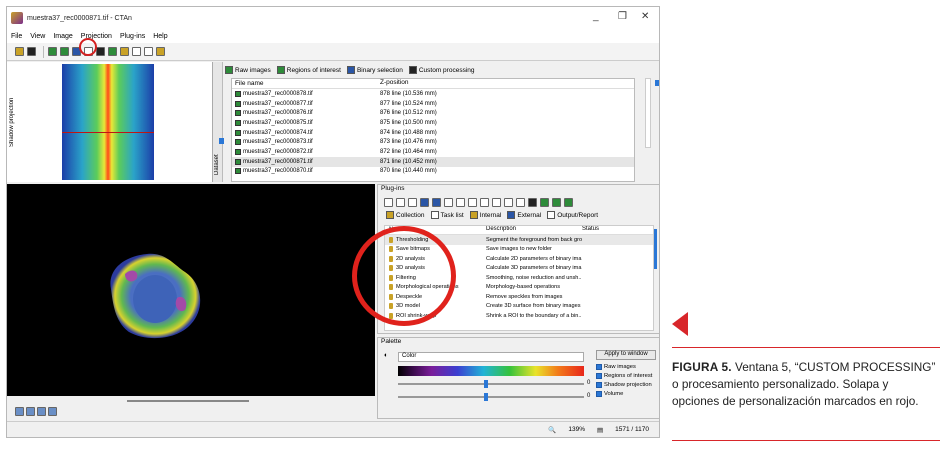 This screenshot has width=951, height=454. I want to click on help-icon, so click(520, 202).